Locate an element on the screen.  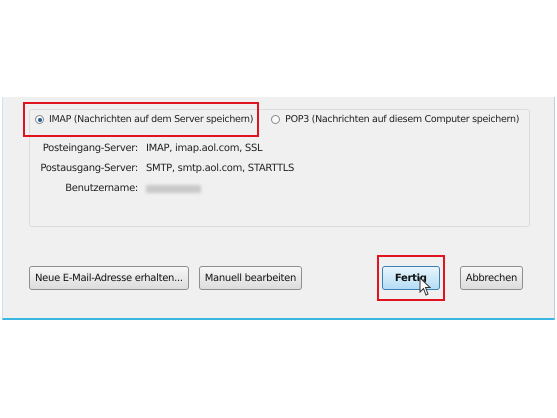
setting-label: Posteingang-Server: is located at coordinates (90, 148).